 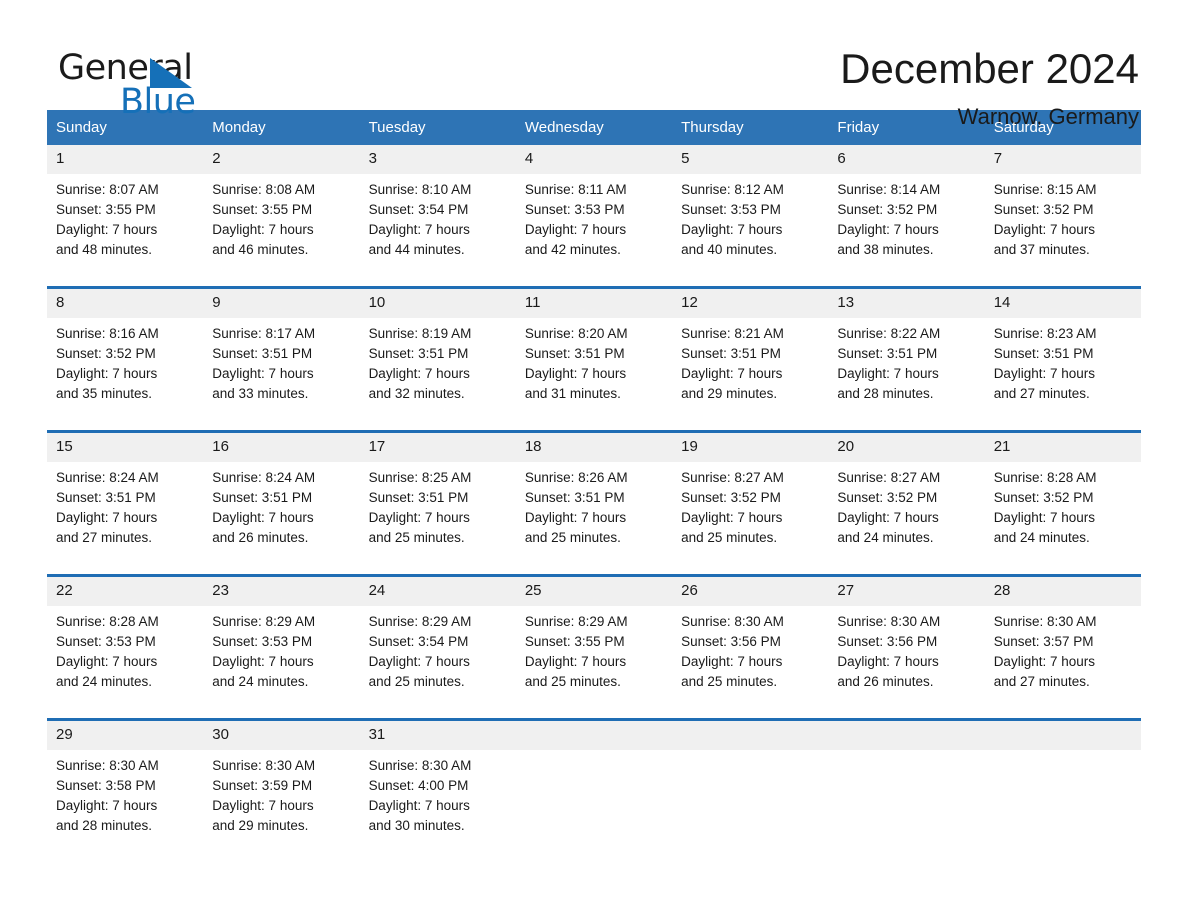 I want to click on day-number: 28, so click(x=1062, y=591).